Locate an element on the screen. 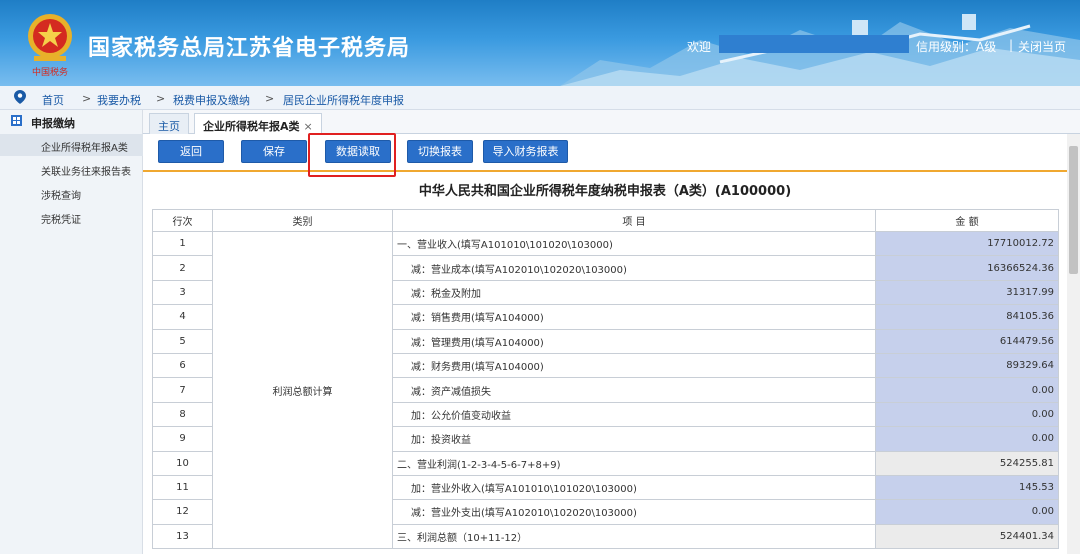 This screenshot has width=1080, height=554. sidebar-item-tax-query: 涉税查询 is located at coordinates (71, 193).